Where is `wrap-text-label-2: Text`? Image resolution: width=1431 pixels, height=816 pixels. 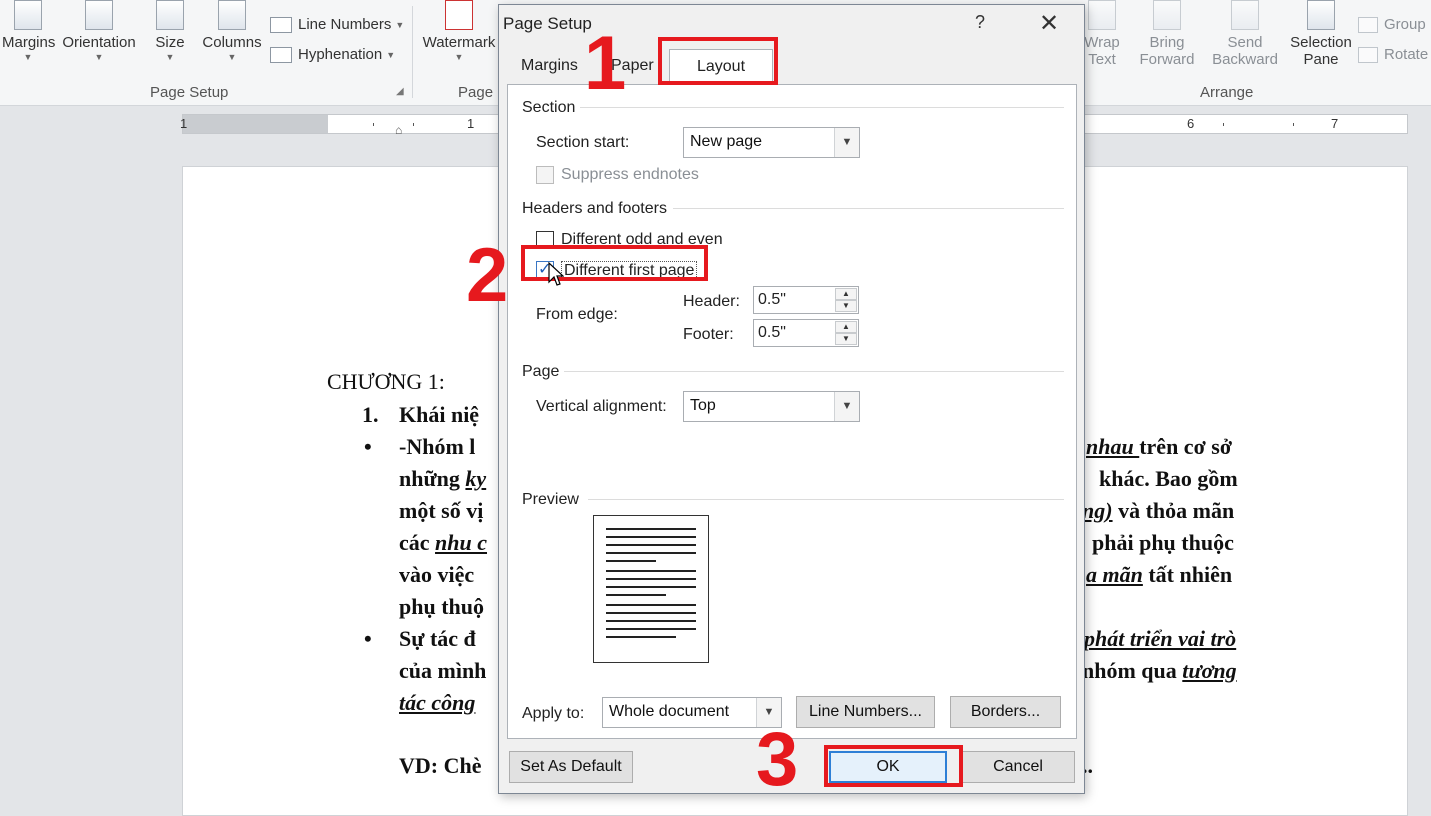
wrap-text-label-2: Text is located at coordinates (1102, 59).